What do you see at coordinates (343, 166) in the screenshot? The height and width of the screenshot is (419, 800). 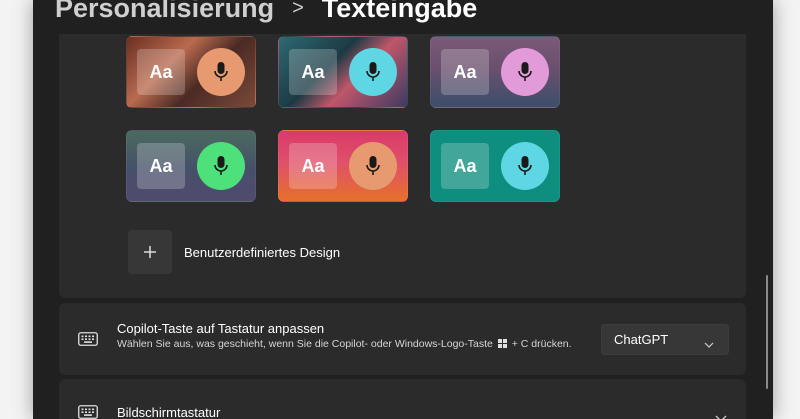 I see `theme-tile-5: Aa` at bounding box center [343, 166].